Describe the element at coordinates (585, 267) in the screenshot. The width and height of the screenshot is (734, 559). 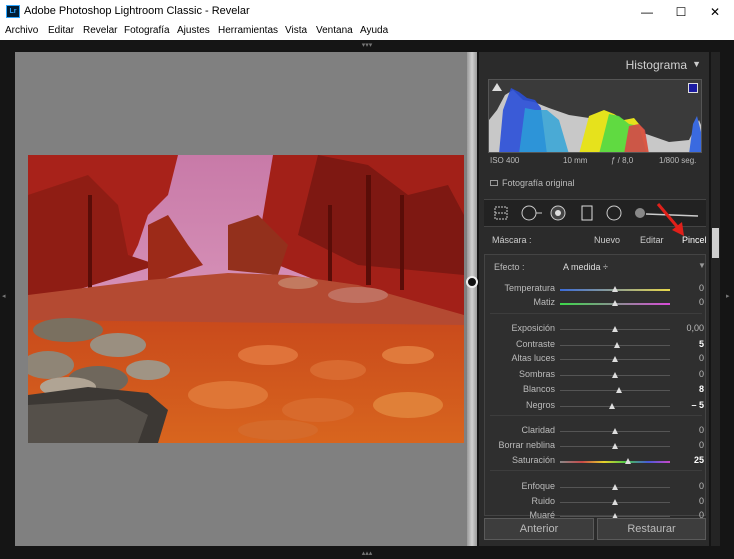
I see `effect-preset-dropdown: A medida ÷` at that location.